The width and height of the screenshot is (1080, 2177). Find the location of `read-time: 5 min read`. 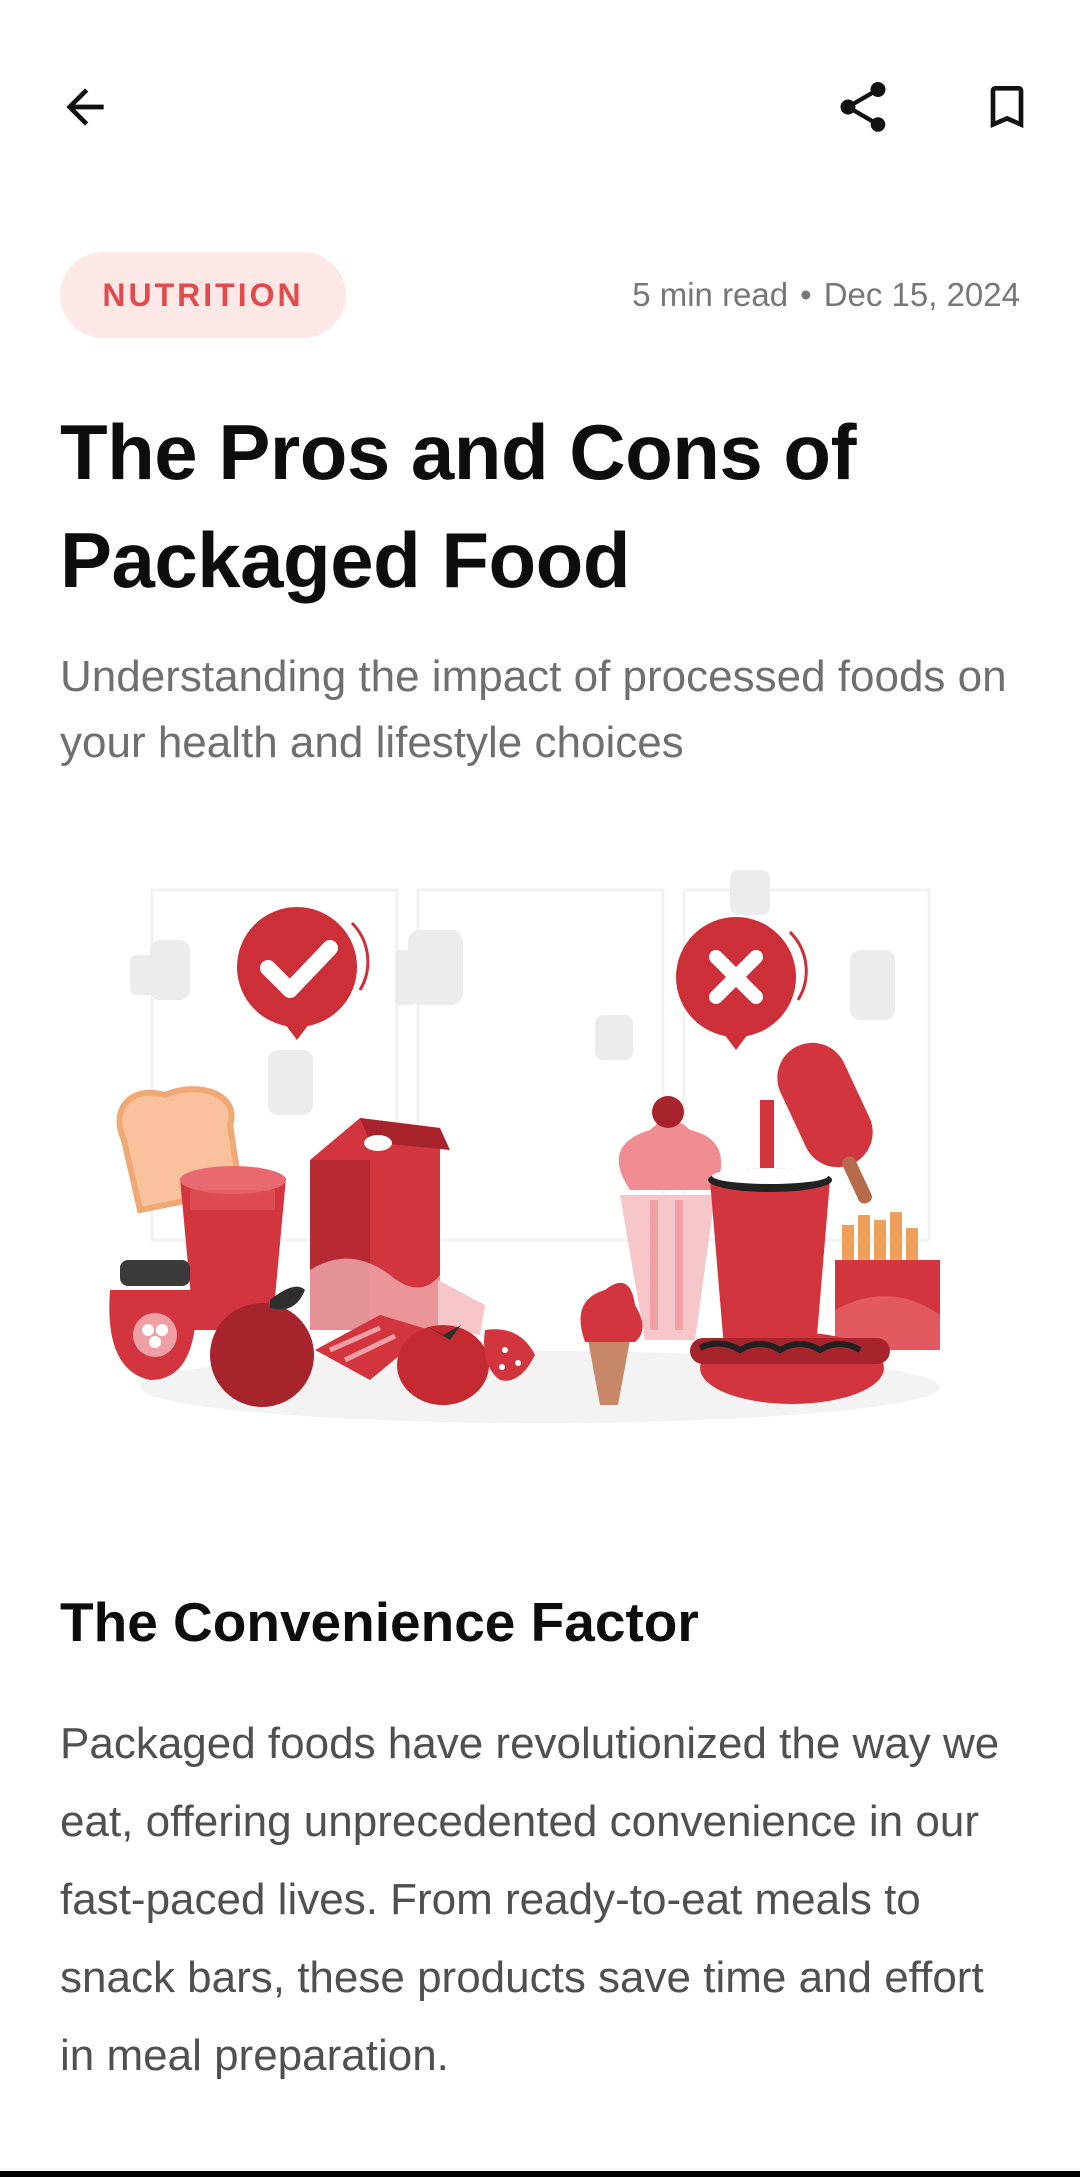

read-time: 5 min read is located at coordinates (710, 294).